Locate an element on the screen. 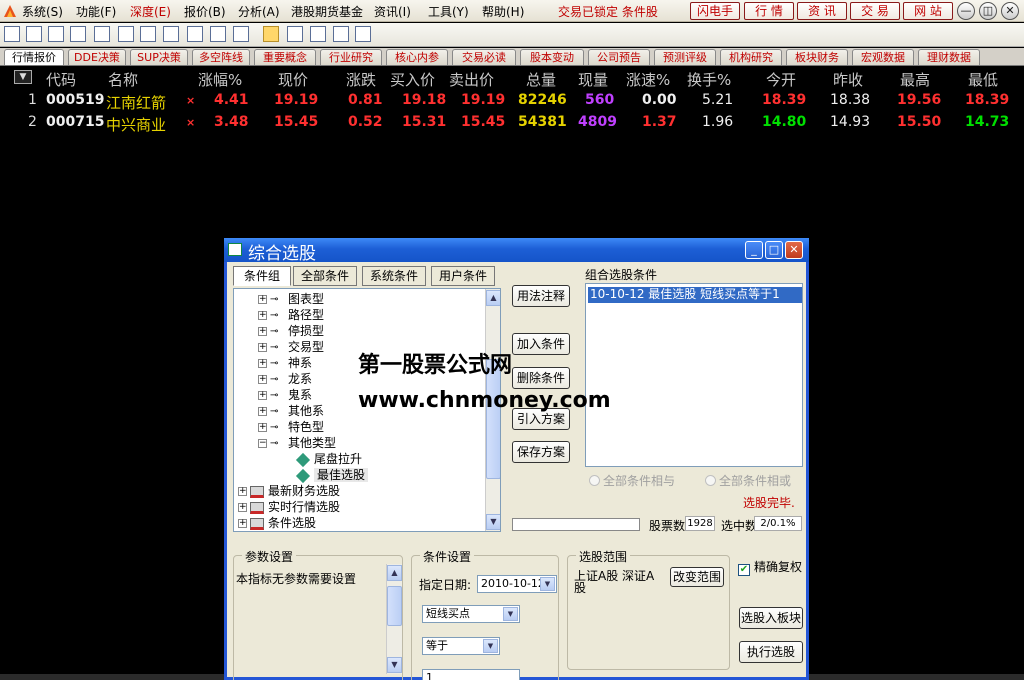  menu-system: 系统(S) is located at coordinates (42, 11).